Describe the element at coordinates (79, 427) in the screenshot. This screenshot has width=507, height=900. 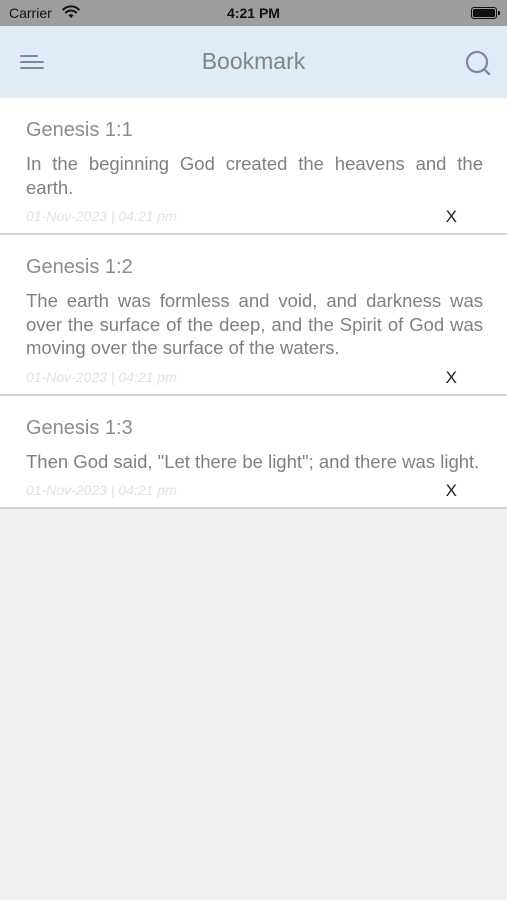
I see `verse-reference: Genesis 1:3` at that location.